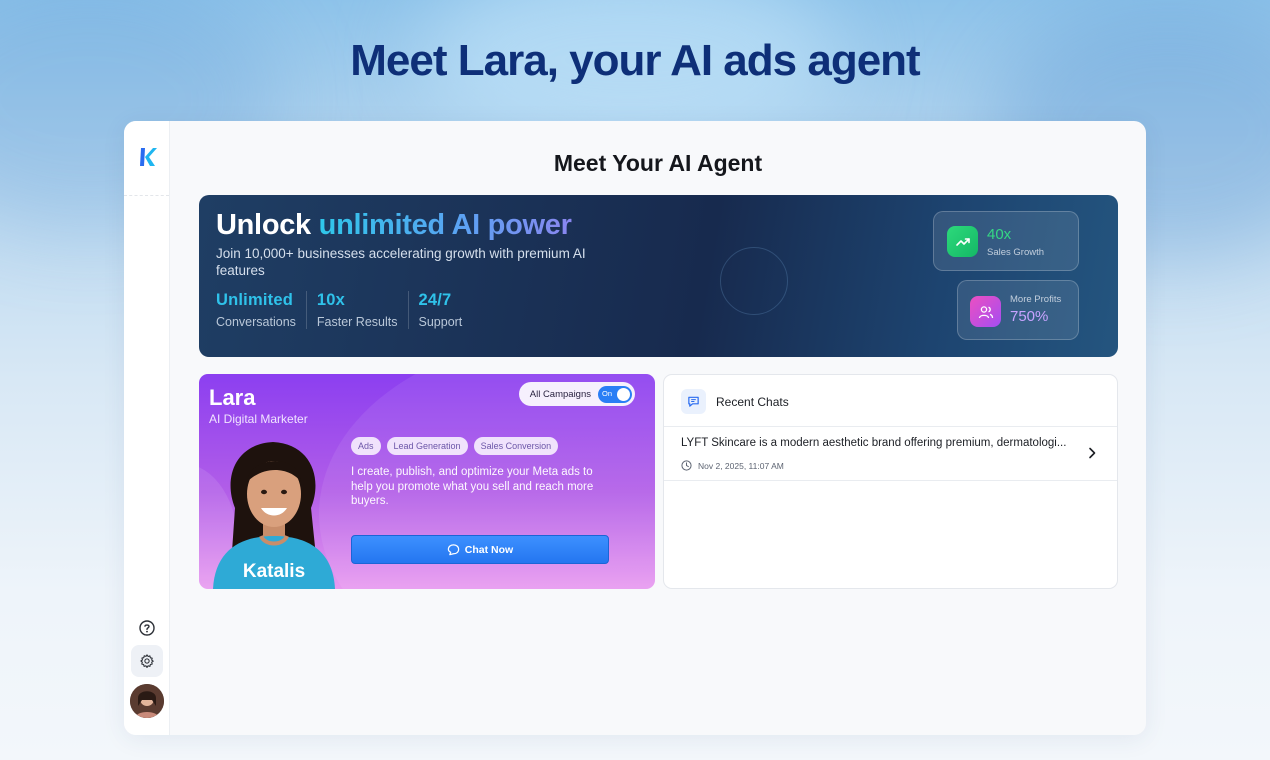 This screenshot has width=1270, height=760. I want to click on recent-chats-title: Recent Chats, so click(752, 402).